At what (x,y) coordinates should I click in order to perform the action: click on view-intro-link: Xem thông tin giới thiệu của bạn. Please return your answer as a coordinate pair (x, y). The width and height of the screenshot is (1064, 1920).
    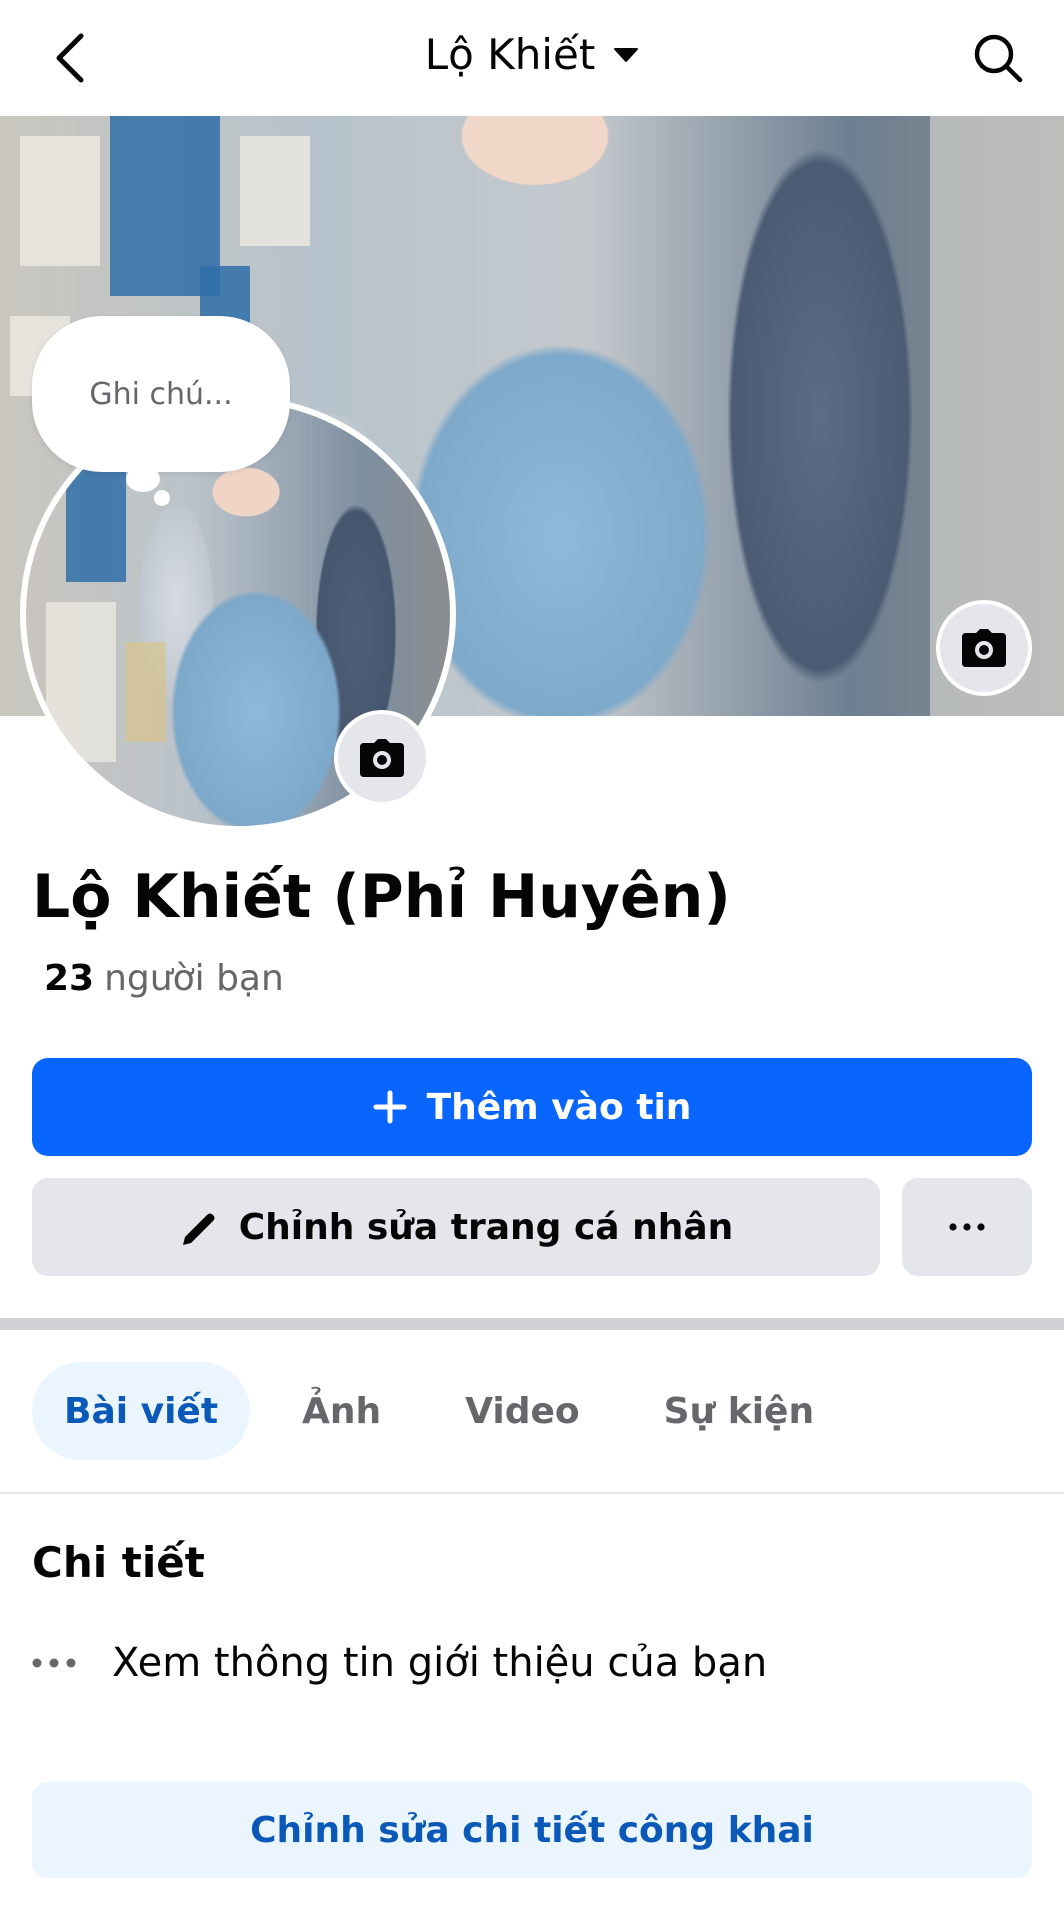
    Looking at the image, I should click on (399, 1663).